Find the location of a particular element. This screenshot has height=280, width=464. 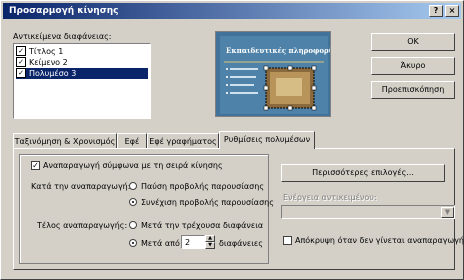

objects-label: Αντικείμενα διαφάνειας: is located at coordinates (62, 36).